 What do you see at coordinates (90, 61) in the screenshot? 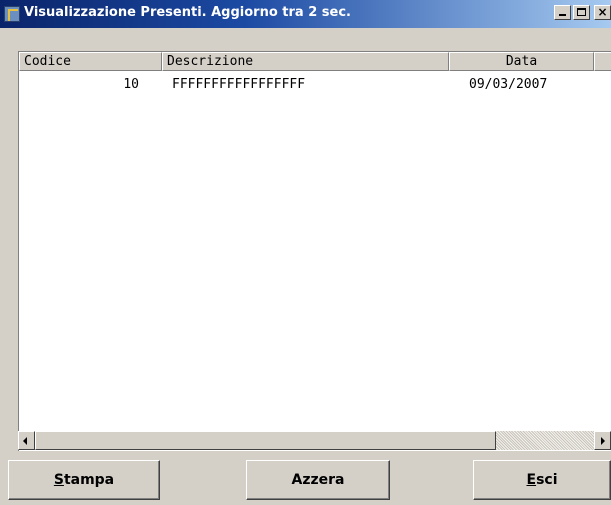
I see `column-header-codice: Codice` at bounding box center [90, 61].